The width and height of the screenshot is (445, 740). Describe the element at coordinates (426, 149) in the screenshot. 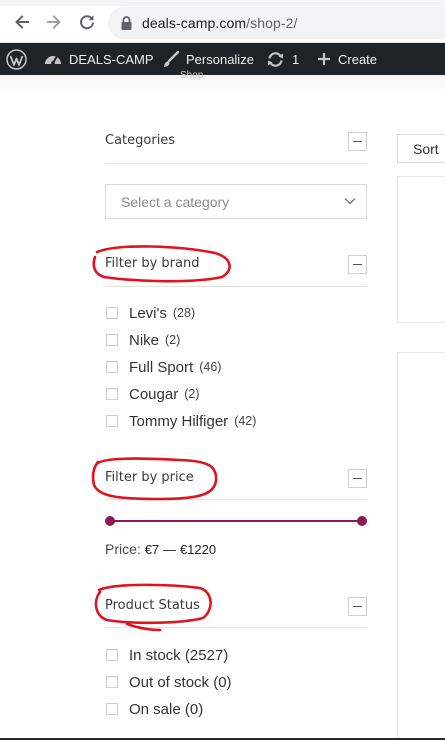

I see `sort-select-label: Sort` at that location.